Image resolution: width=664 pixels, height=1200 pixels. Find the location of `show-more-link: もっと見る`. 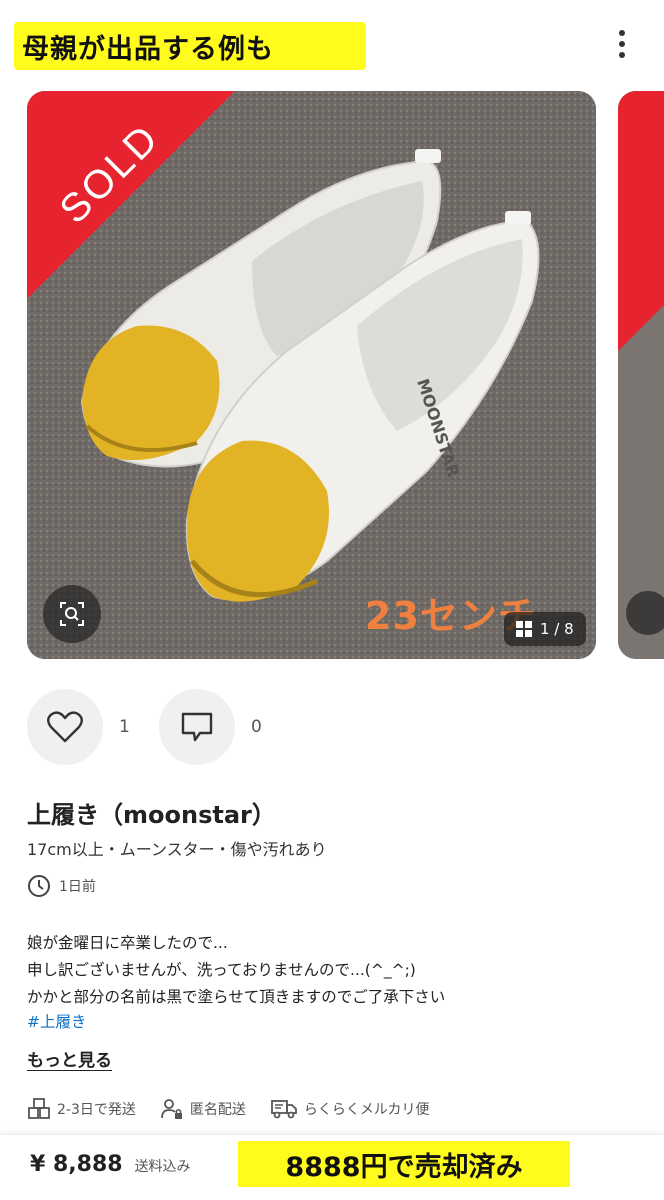

show-more-link: もっと見る is located at coordinates (69, 1058).